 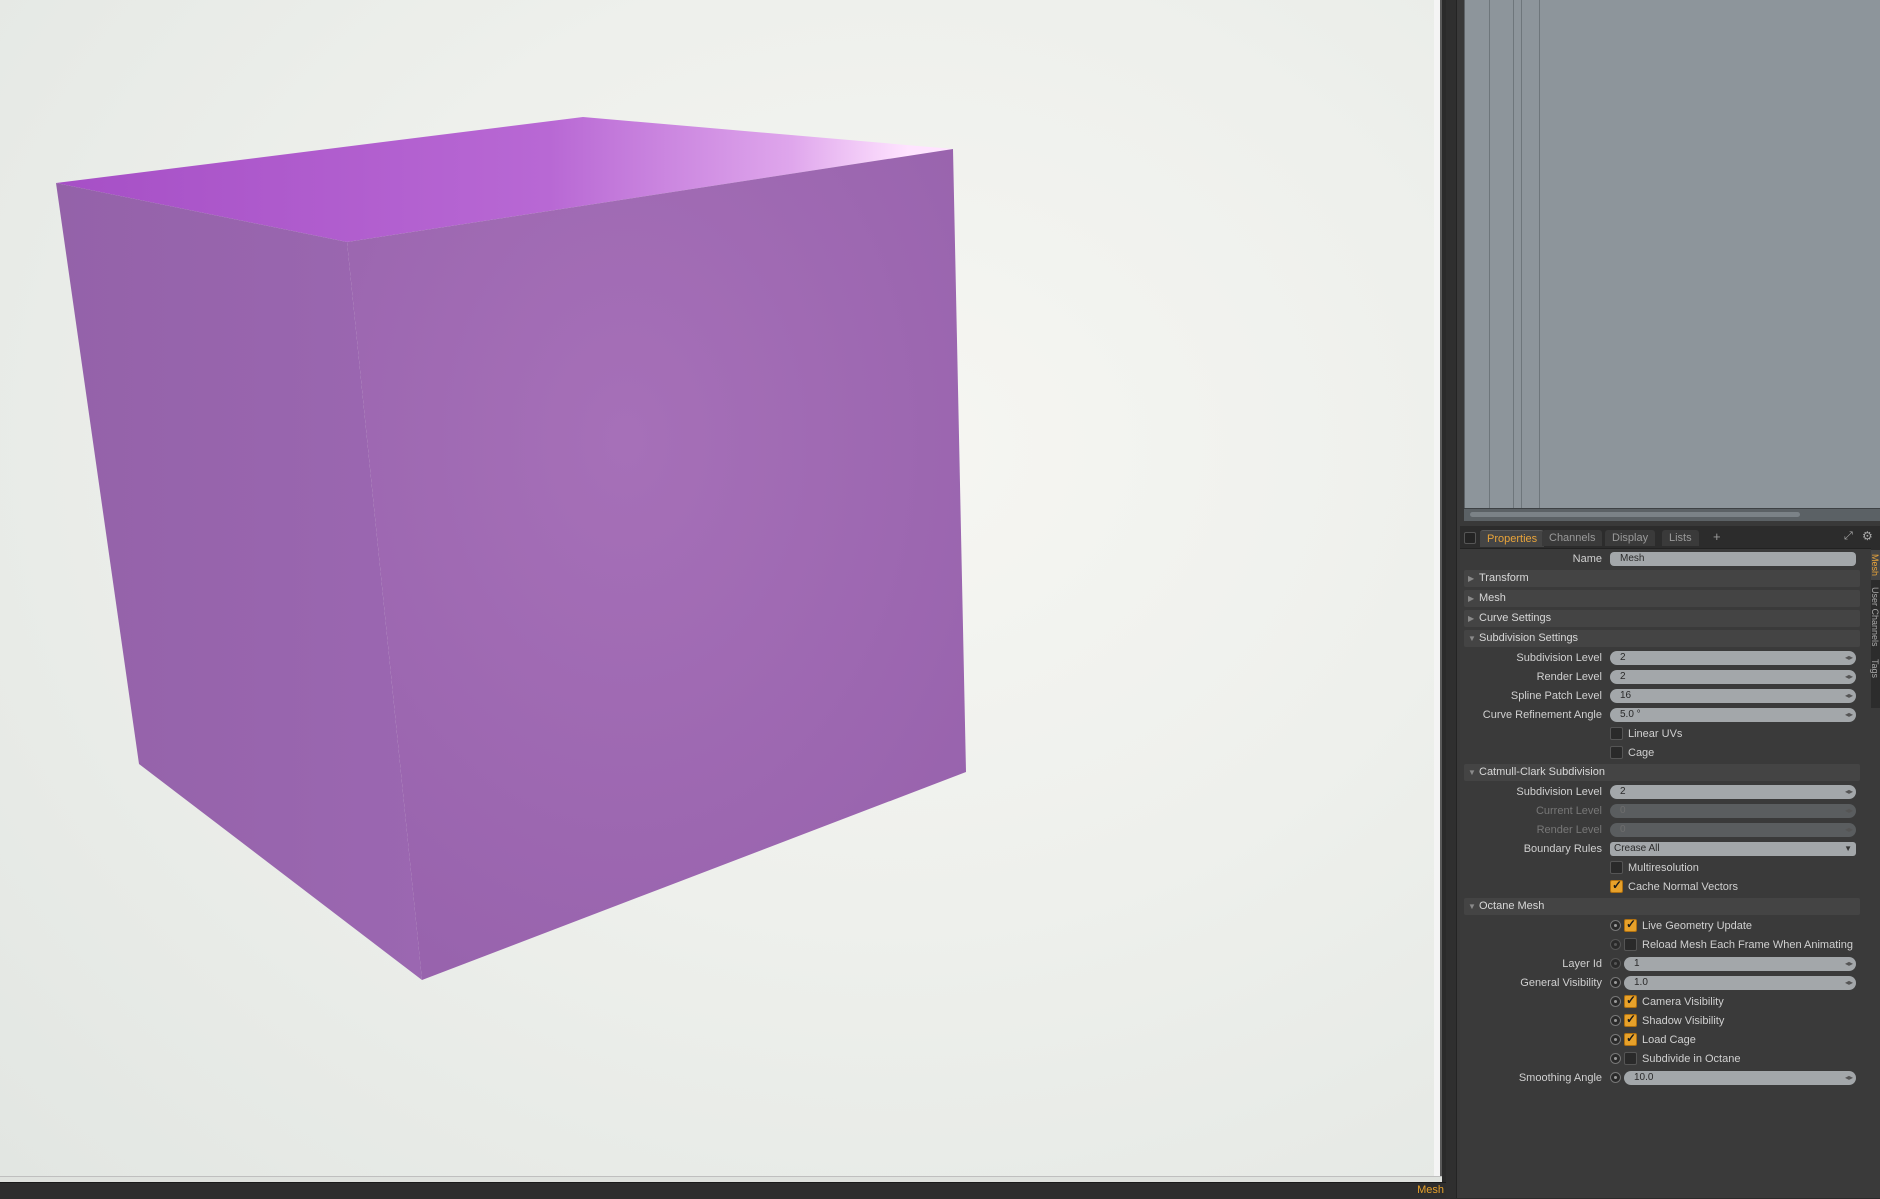 What do you see at coordinates (1660, 926) in the screenshot?
I see `live-geometry-row: Live Geometry Update` at bounding box center [1660, 926].